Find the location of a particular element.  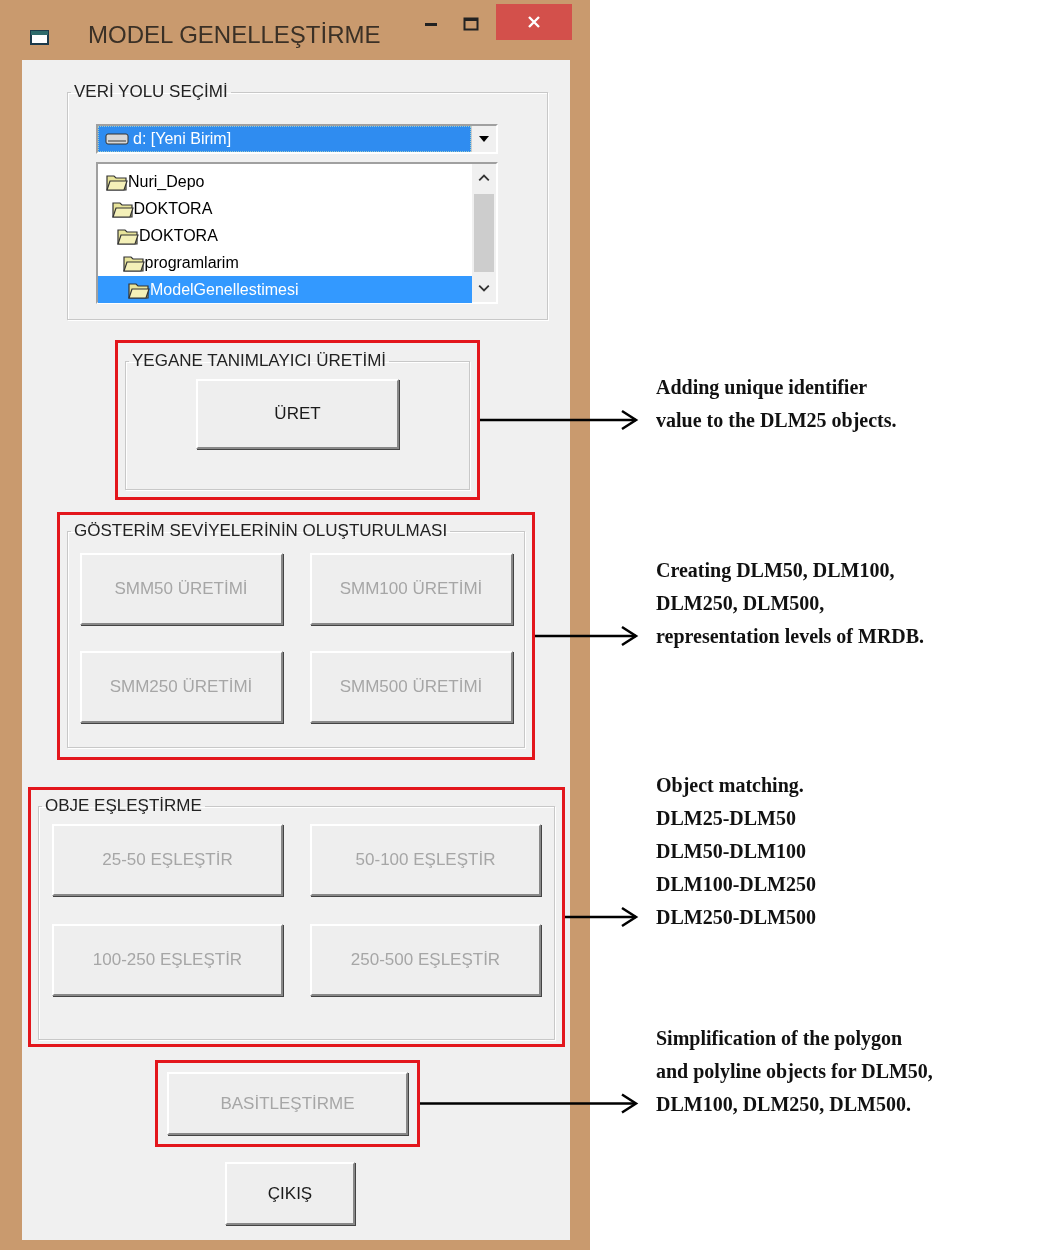

annotation-text: Adding unique identifier value to the DLM25 objects. is located at coordinates (776, 404).